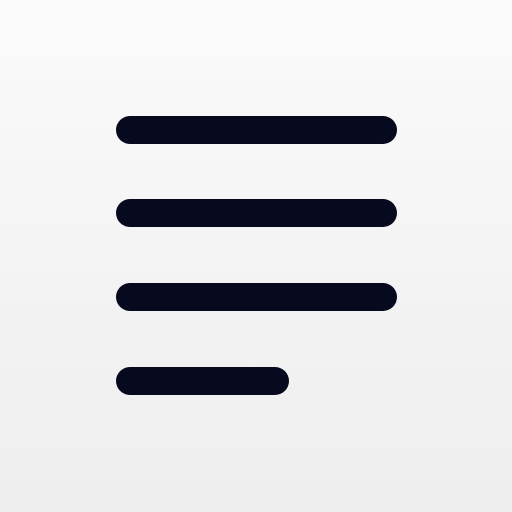 The height and width of the screenshot is (512, 512). What do you see at coordinates (202, 381) in the screenshot?
I see `text-line-4-short` at bounding box center [202, 381].